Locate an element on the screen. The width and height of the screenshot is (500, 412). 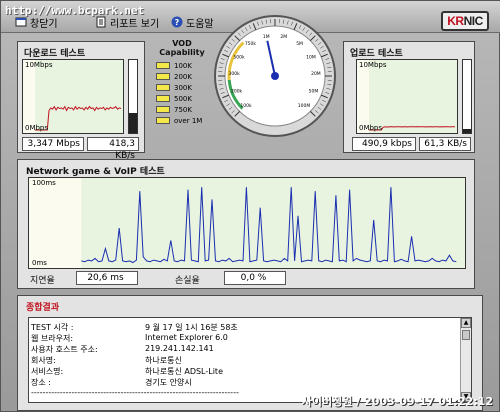
download-meter-fill is located at coordinates (133, 122).